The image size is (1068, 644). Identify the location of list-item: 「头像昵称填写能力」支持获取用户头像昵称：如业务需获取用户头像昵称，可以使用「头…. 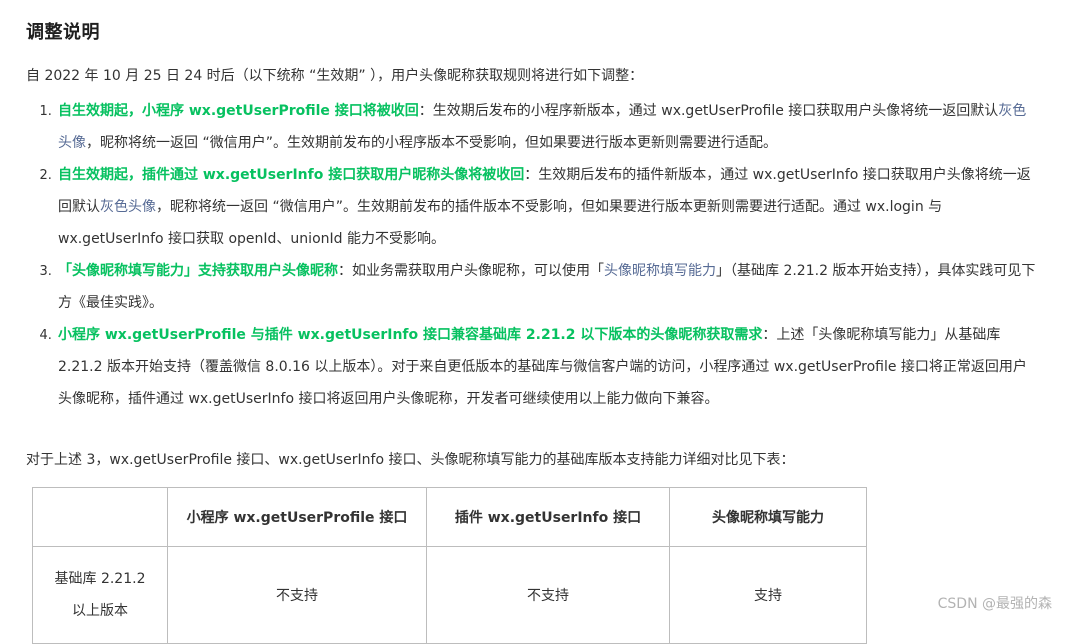
(547, 287).